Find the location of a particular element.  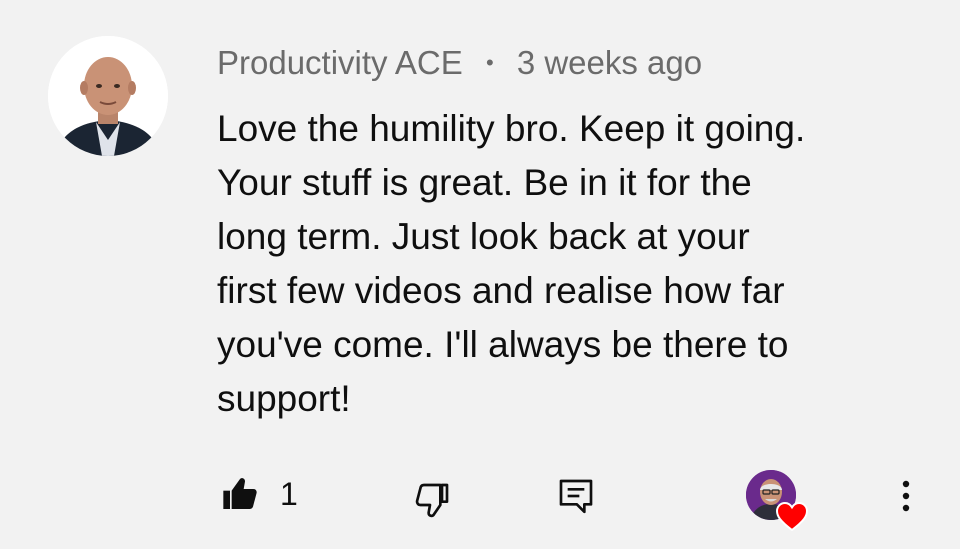

comment-header: Productivity ACE • 3 weeks ago is located at coordinates (459, 63).